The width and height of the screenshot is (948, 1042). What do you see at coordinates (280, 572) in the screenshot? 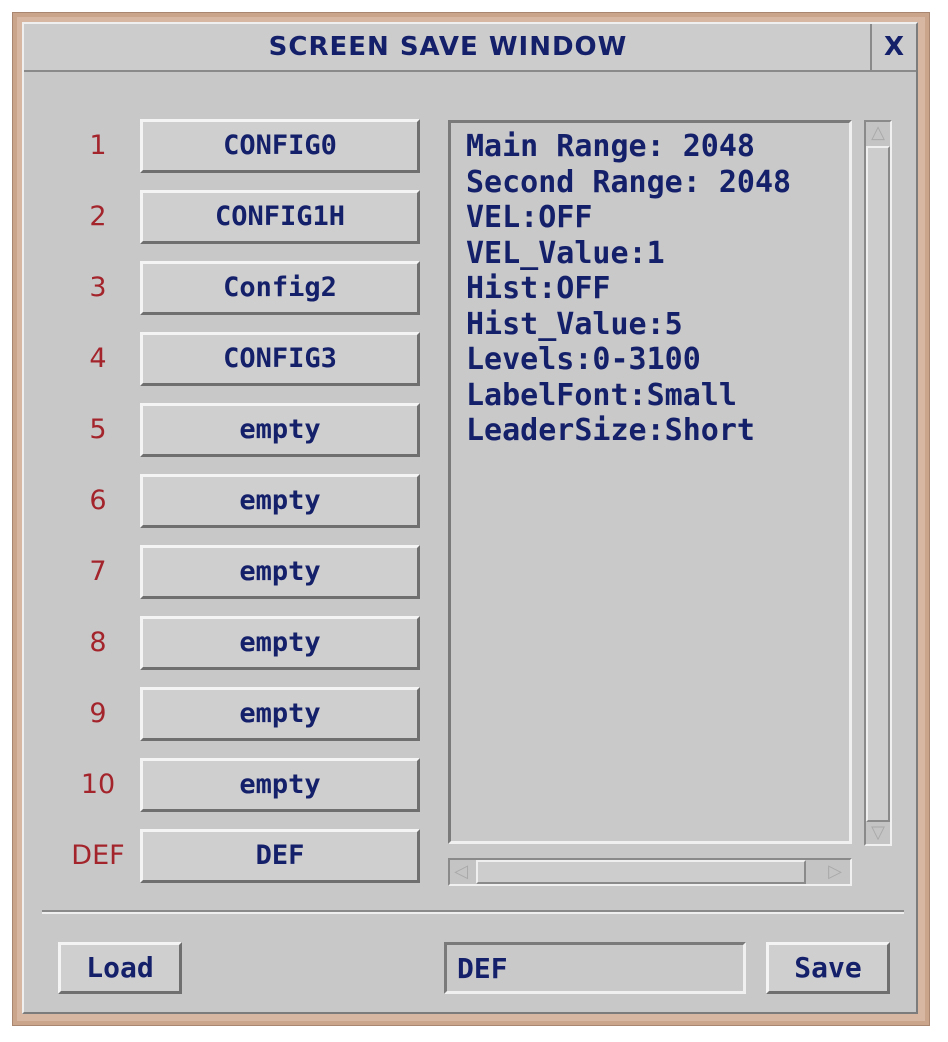
I see `slot-button-7: empty` at bounding box center [280, 572].